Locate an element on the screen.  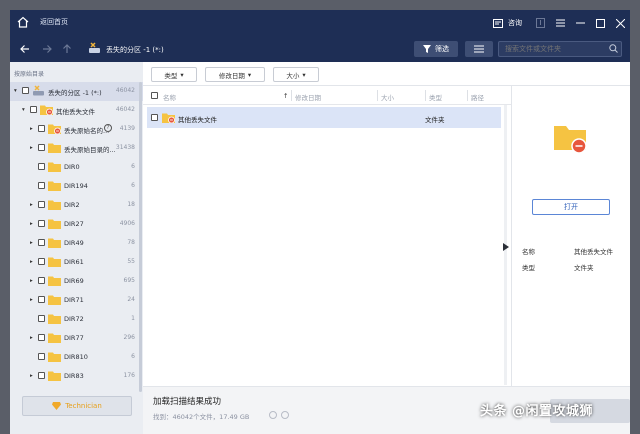
sidebar-item: DIR810 6 is located at coordinates (76, 357).